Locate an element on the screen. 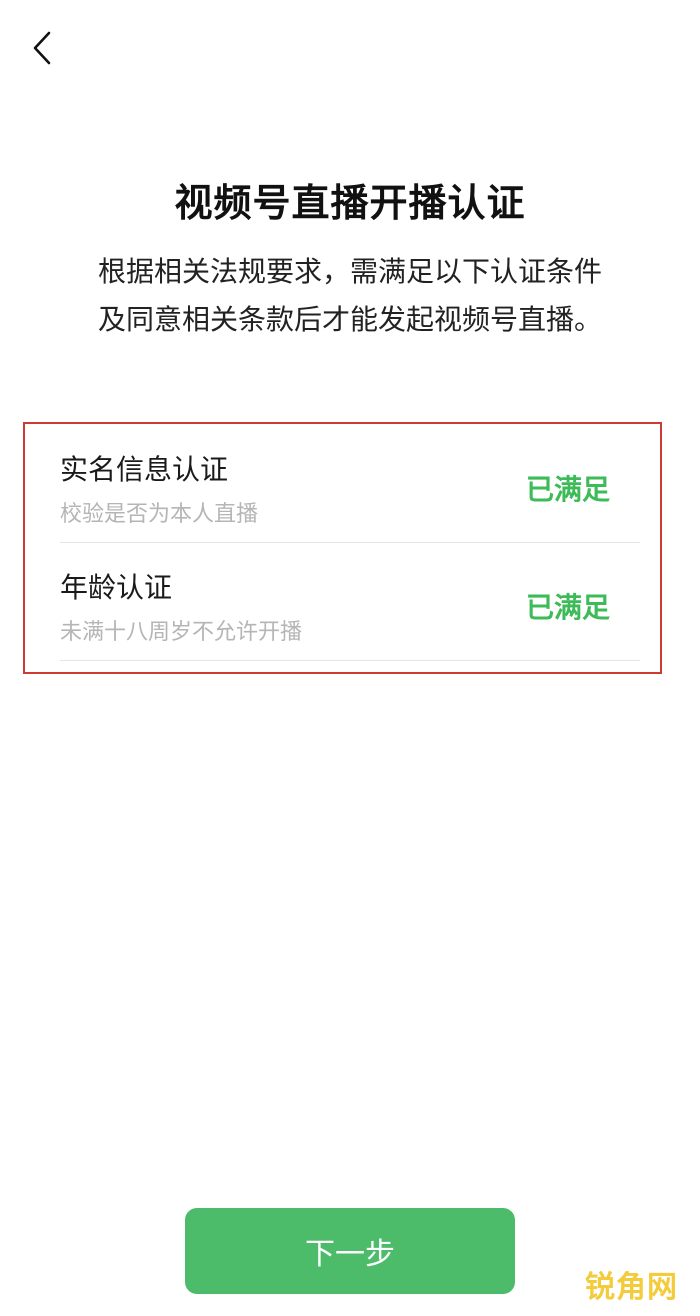 The height and width of the screenshot is (1316, 700). requirement-title: 实名信息认证 is located at coordinates (144, 469).